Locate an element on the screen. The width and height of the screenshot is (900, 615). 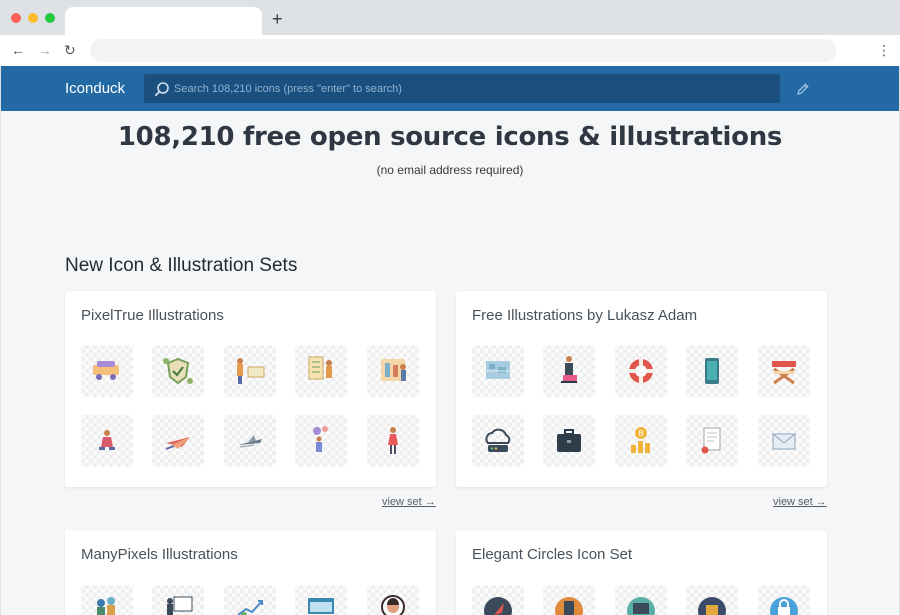
person-sitting-illustration is located at coordinates (107, 441).